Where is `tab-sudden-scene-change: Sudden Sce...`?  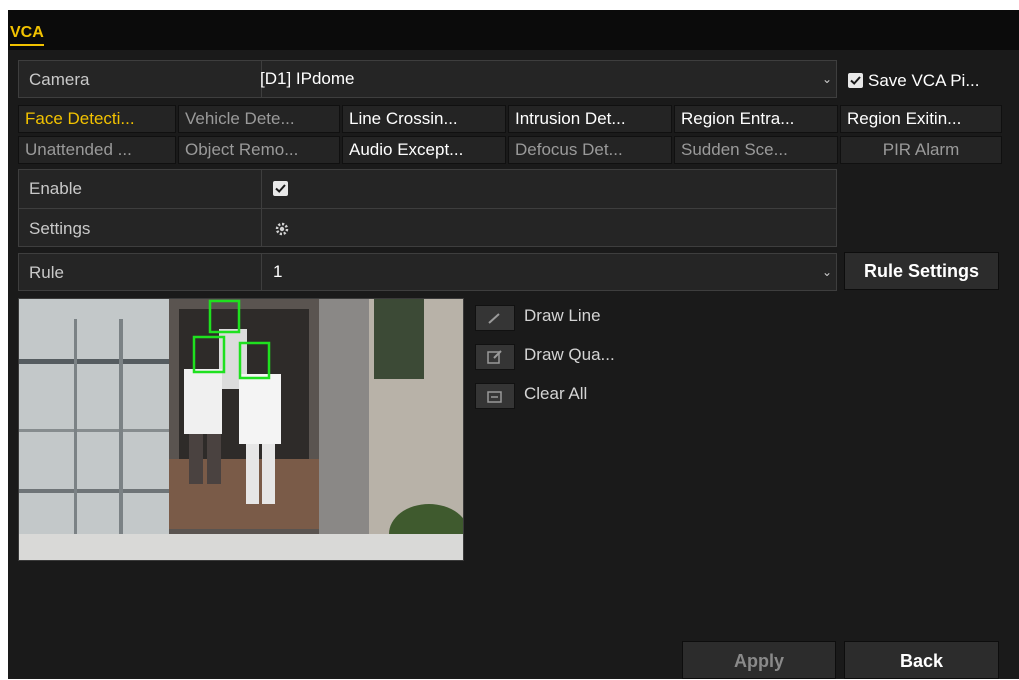 tab-sudden-scene-change: Sudden Sce... is located at coordinates (756, 150).